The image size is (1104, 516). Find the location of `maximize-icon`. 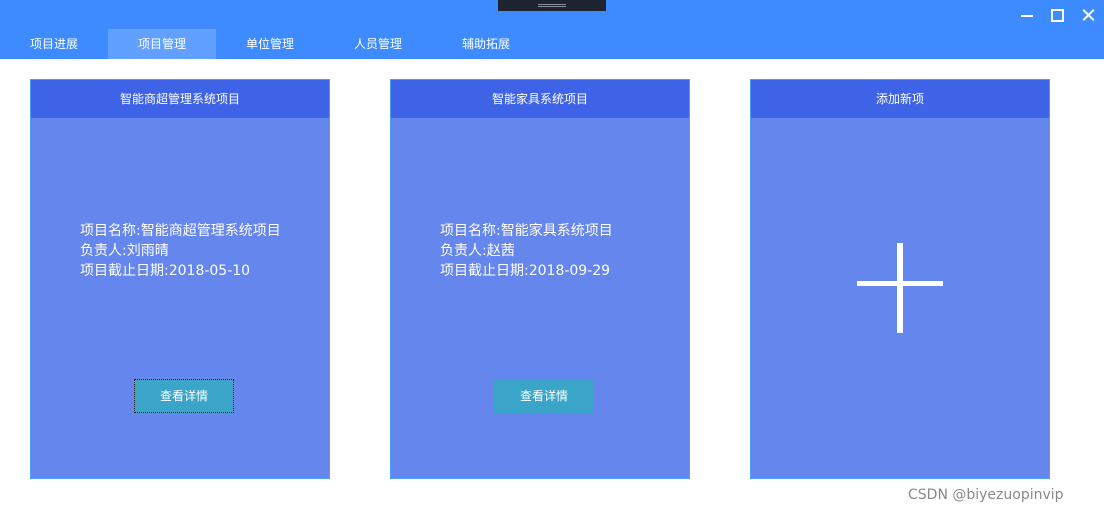

maximize-icon is located at coordinates (1057, 15).